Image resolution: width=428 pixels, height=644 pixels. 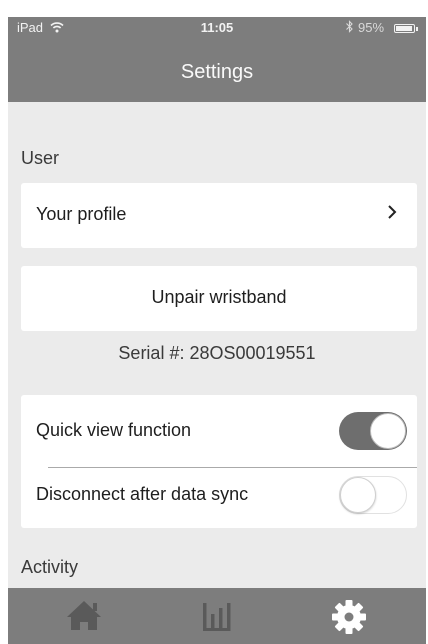 I want to click on tab-stats, so click(x=217, y=616).